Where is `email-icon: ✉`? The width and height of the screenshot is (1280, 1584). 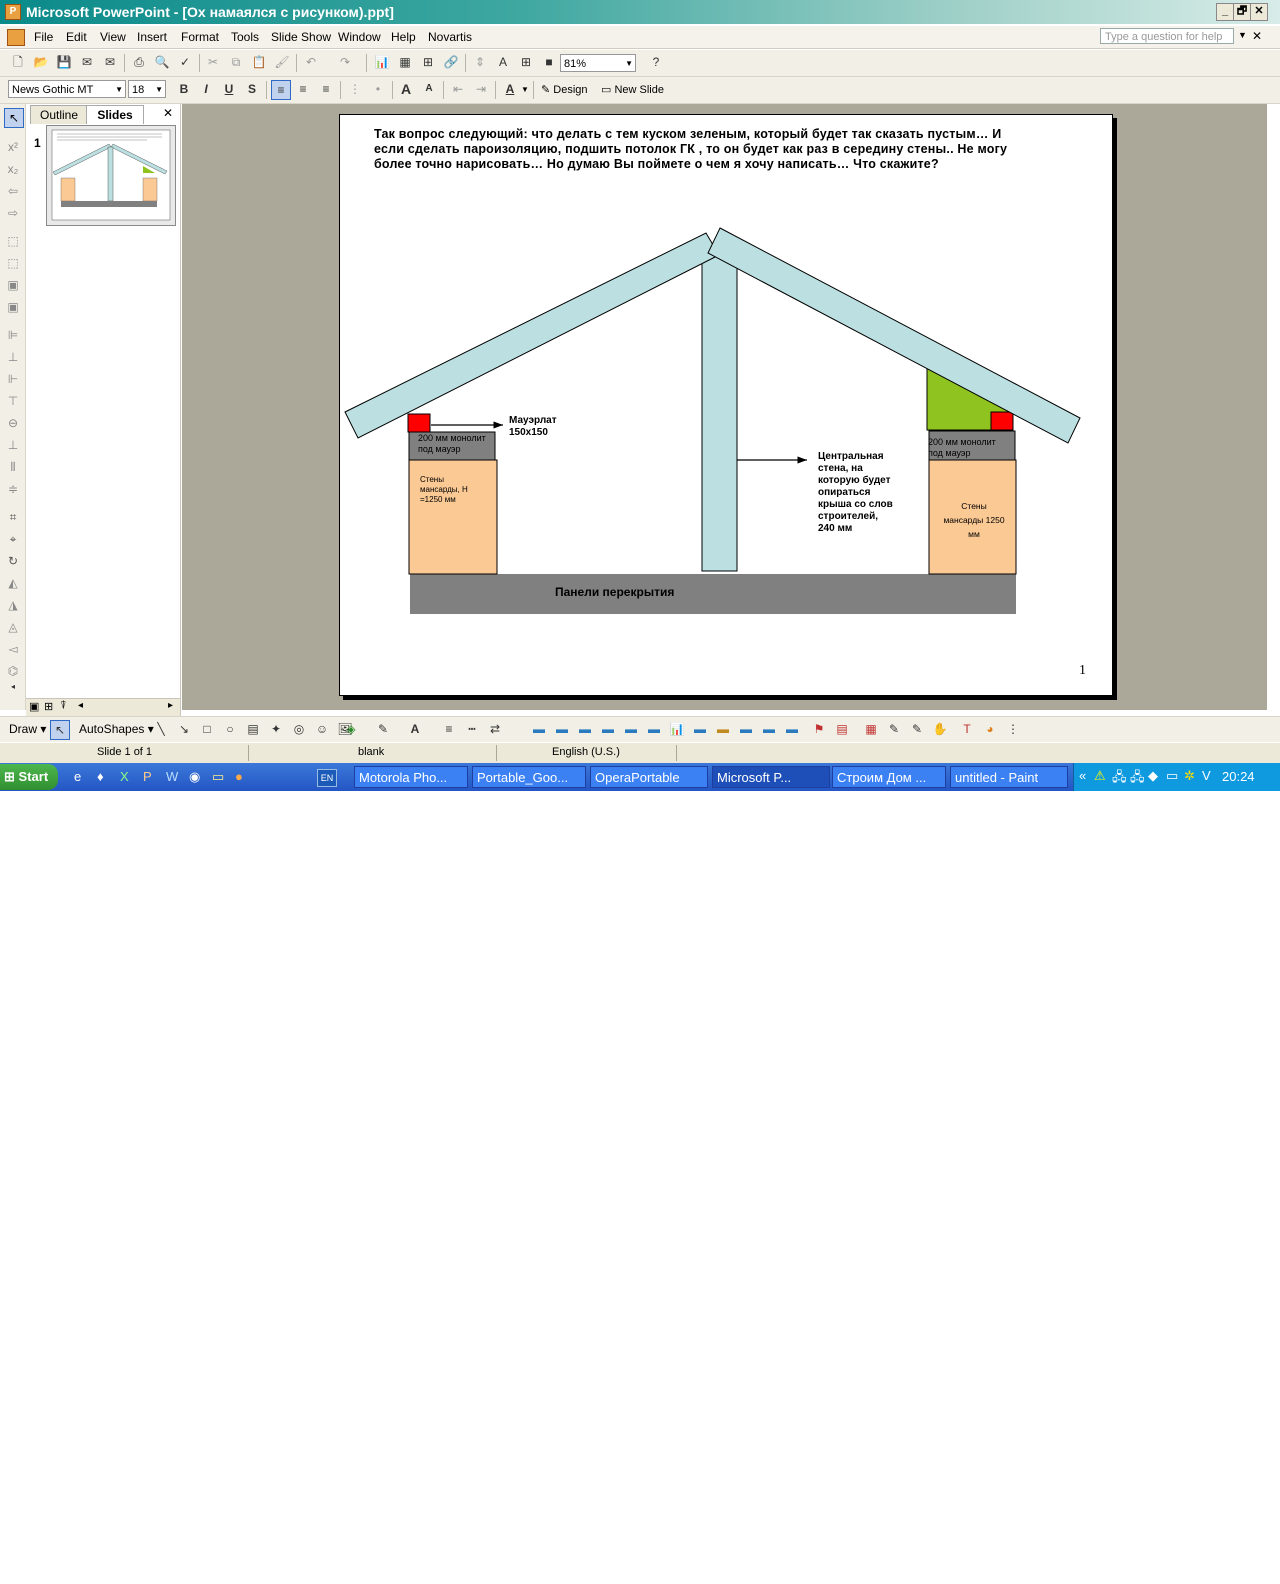
email-icon: ✉ is located at coordinates (110, 62).